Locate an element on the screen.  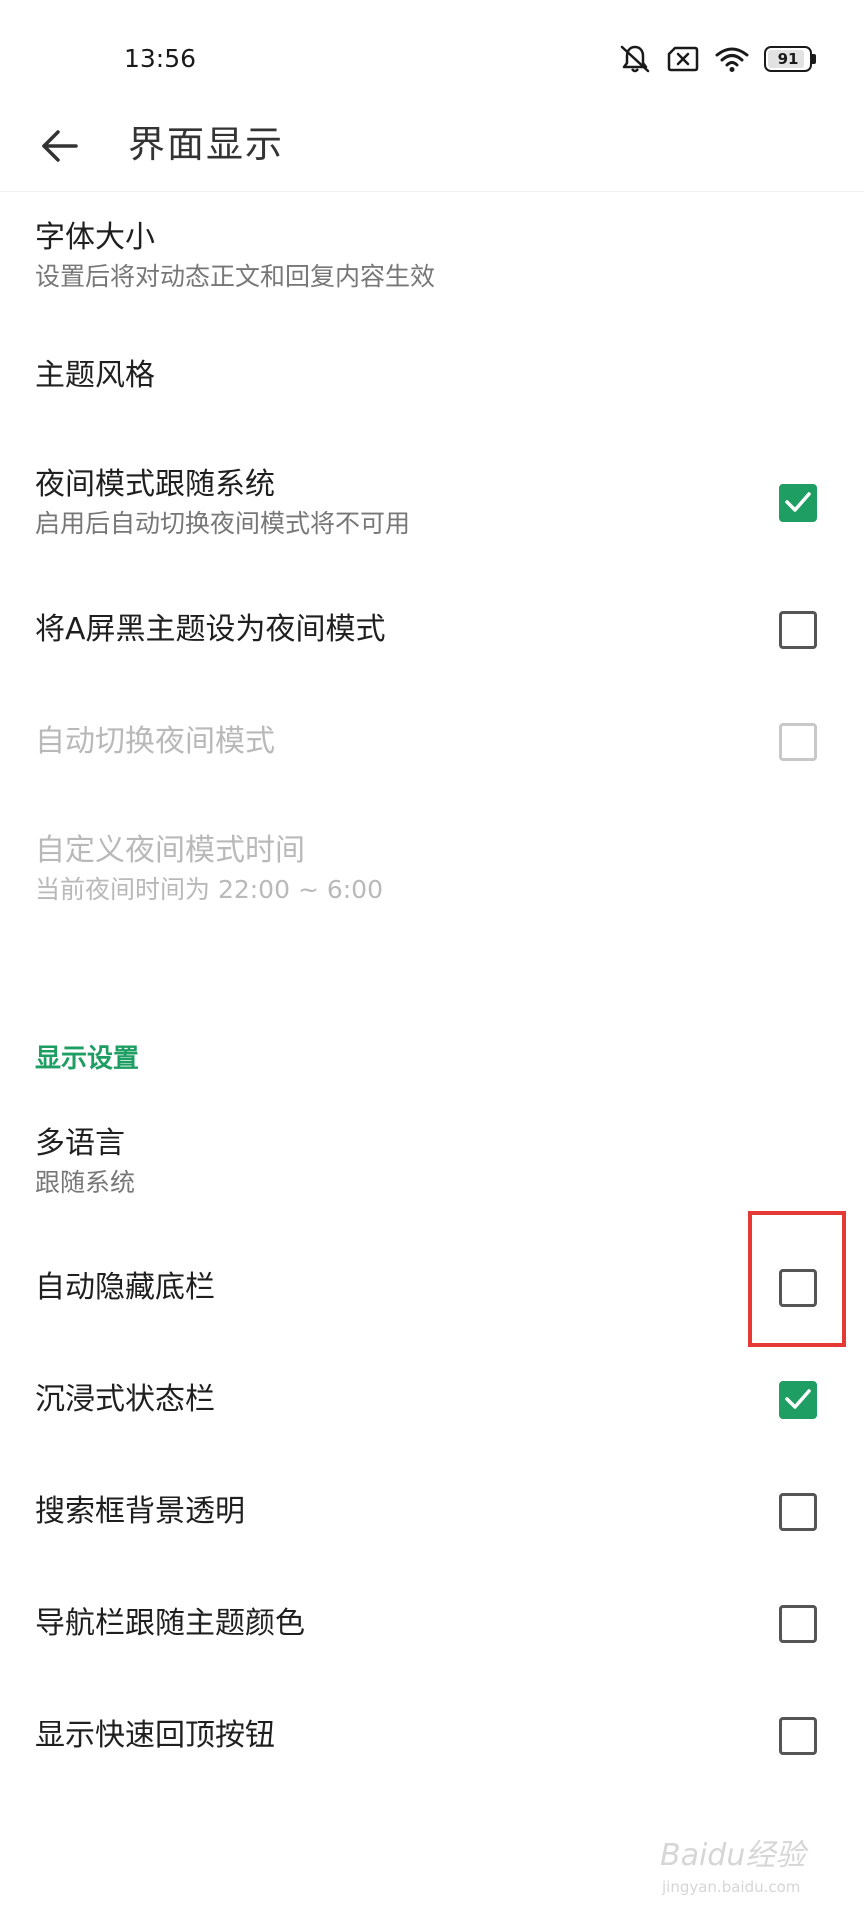
auto-switch-night-checkbox is located at coordinates (798, 742).